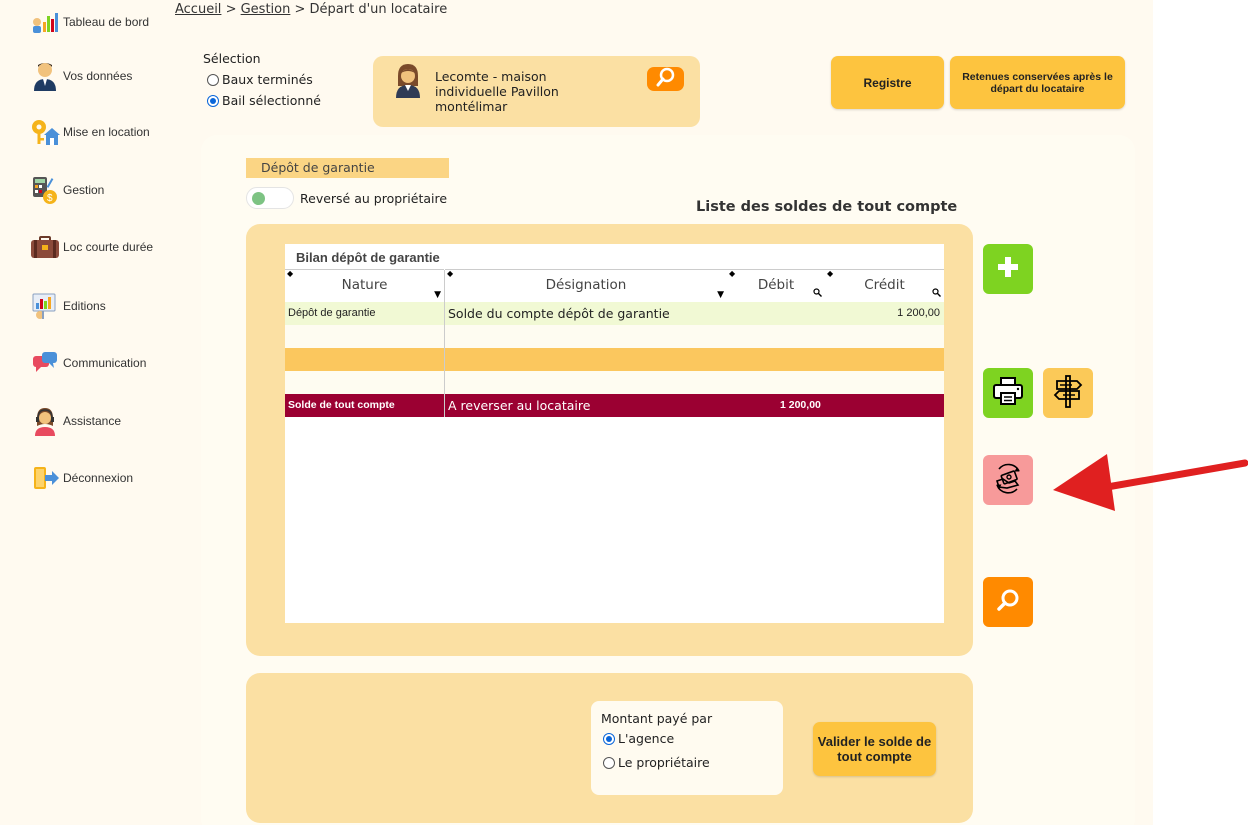 This screenshot has width=1248, height=825. I want to click on tenant-line: montélimar, so click(471, 106).